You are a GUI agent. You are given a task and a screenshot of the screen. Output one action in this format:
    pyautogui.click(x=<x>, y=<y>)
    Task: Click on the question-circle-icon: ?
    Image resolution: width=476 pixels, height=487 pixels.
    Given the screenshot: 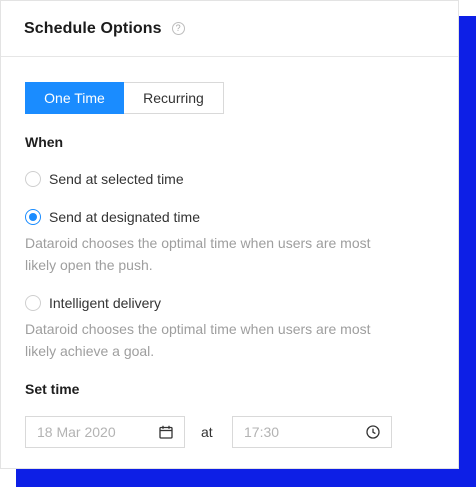 What is the action you would take?
    pyautogui.click(x=178, y=28)
    